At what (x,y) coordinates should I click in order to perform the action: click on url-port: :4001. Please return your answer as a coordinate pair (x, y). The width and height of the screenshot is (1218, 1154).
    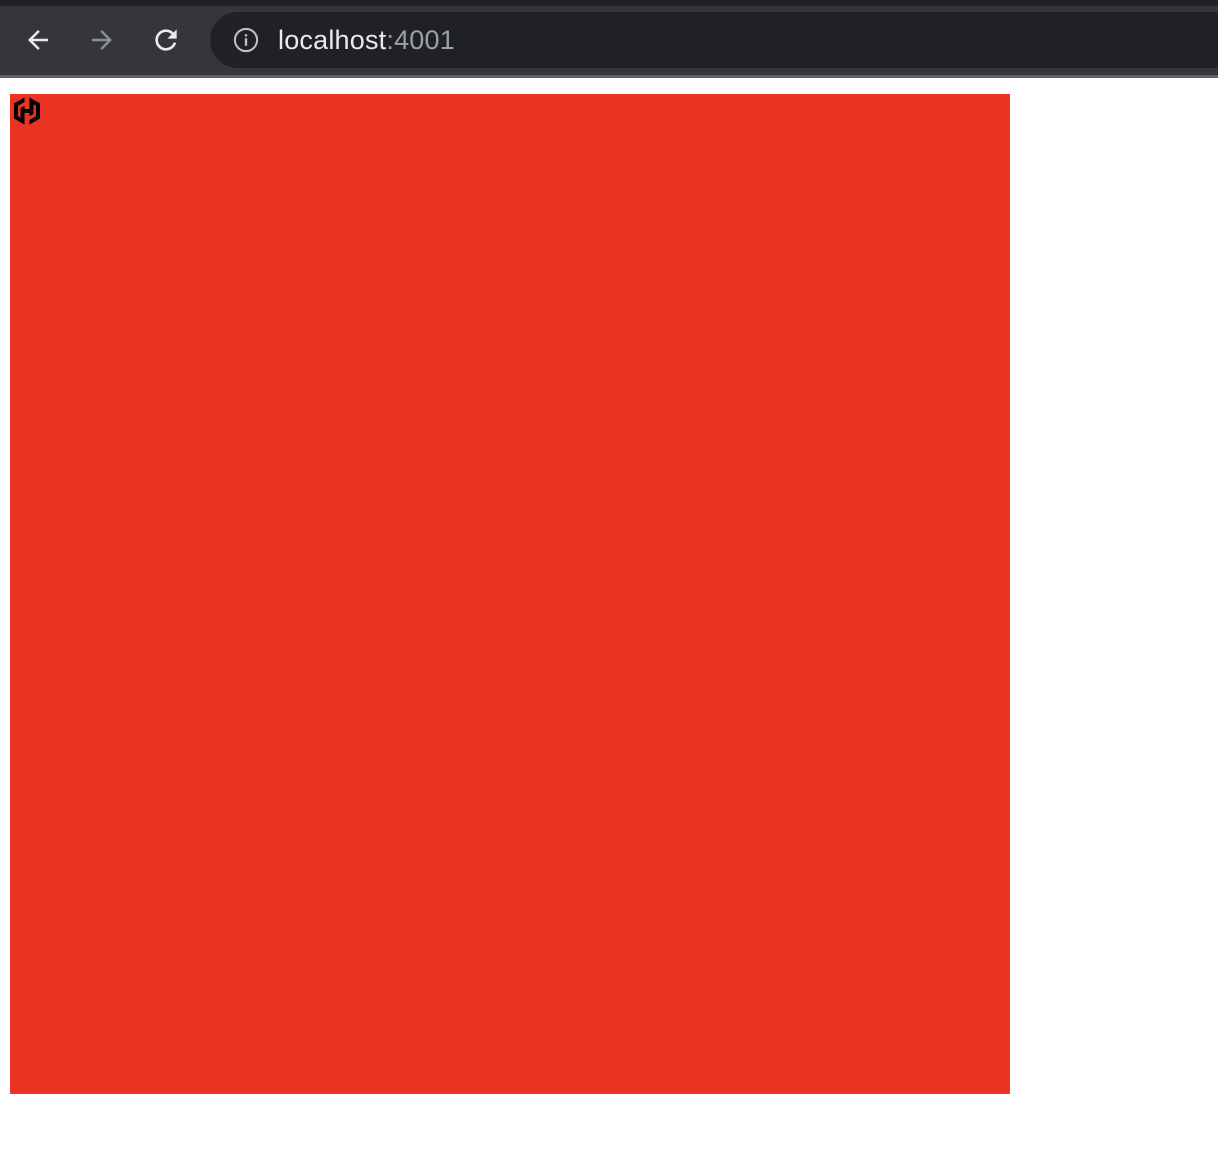
    Looking at the image, I should click on (420, 39).